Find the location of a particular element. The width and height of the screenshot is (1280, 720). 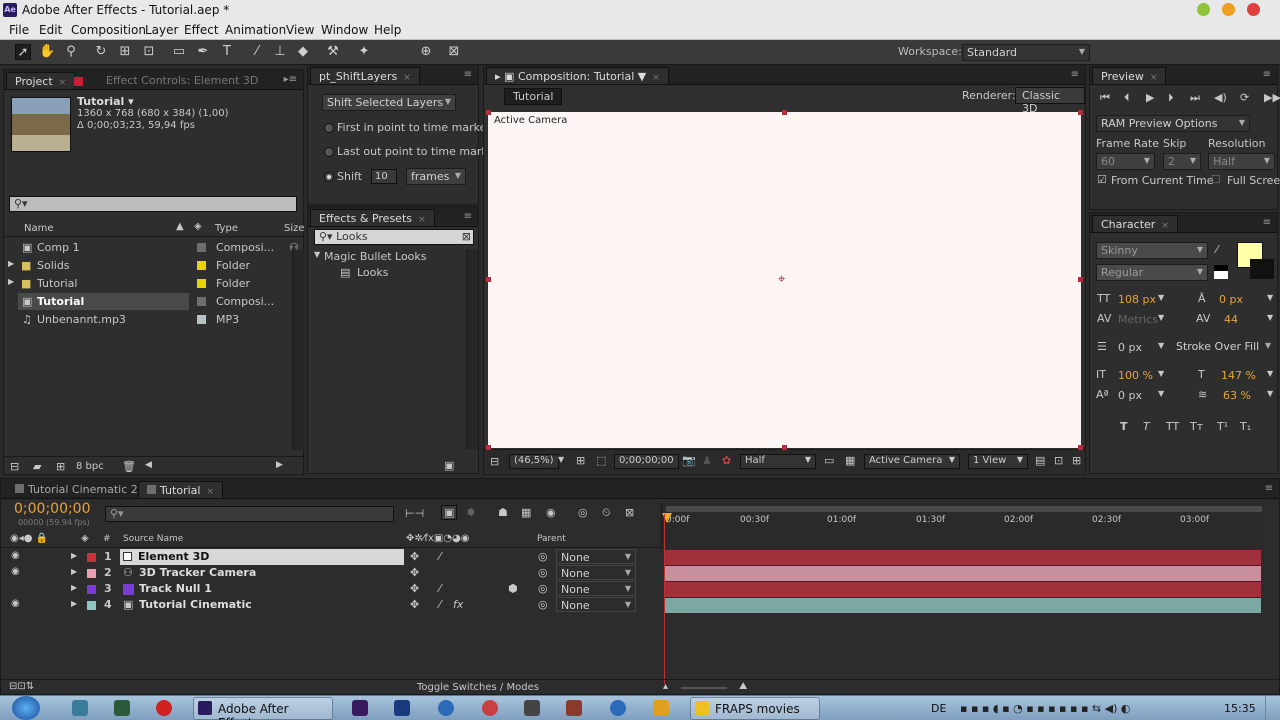

effects-group: Magic Bullet Looks is located at coordinates (375, 256).